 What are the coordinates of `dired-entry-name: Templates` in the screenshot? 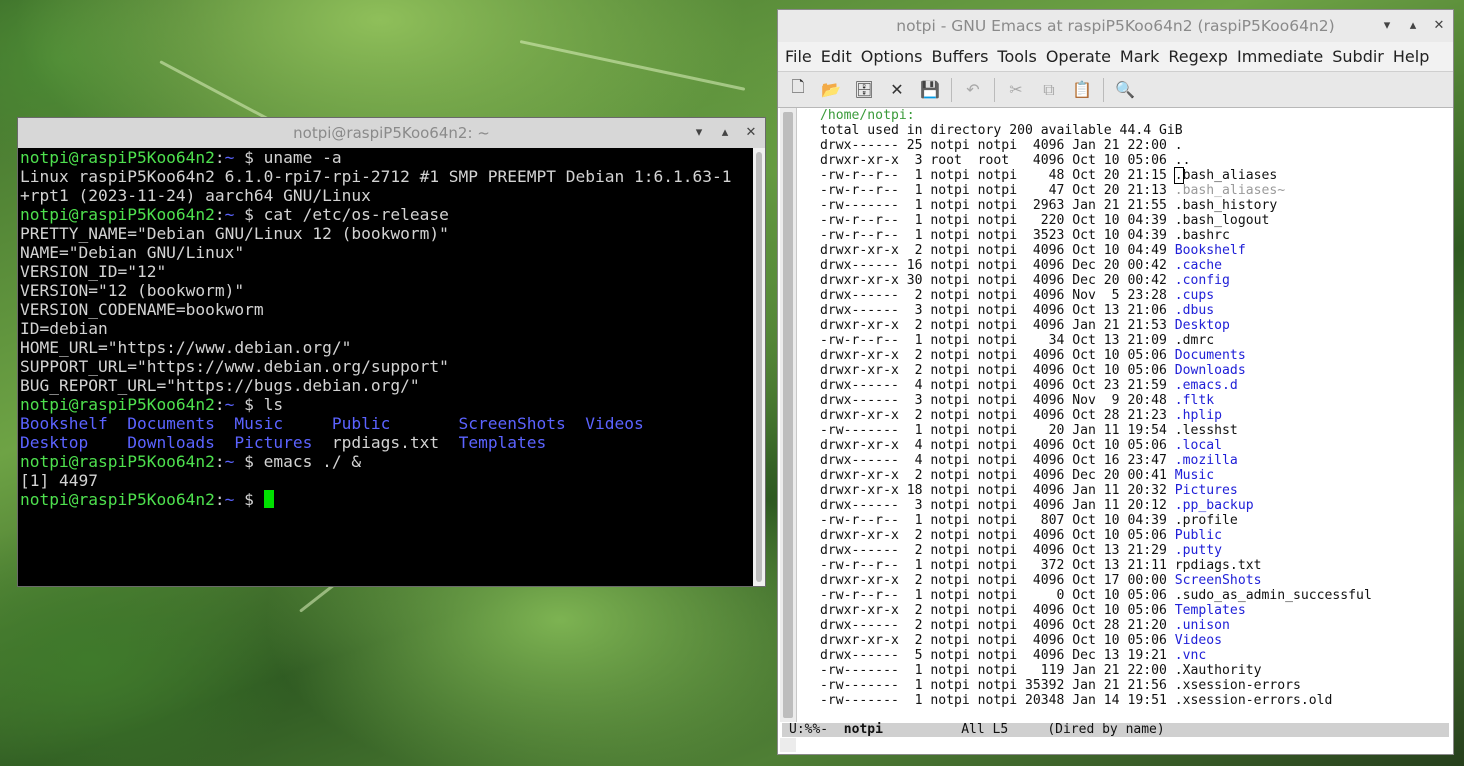 It's located at (1210, 610).